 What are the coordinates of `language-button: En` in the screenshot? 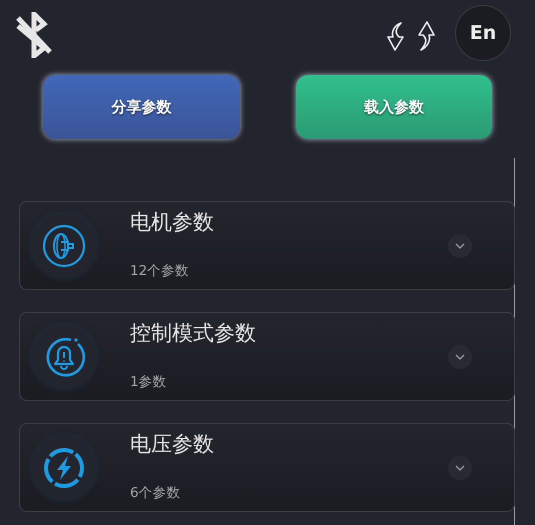 It's located at (483, 33).